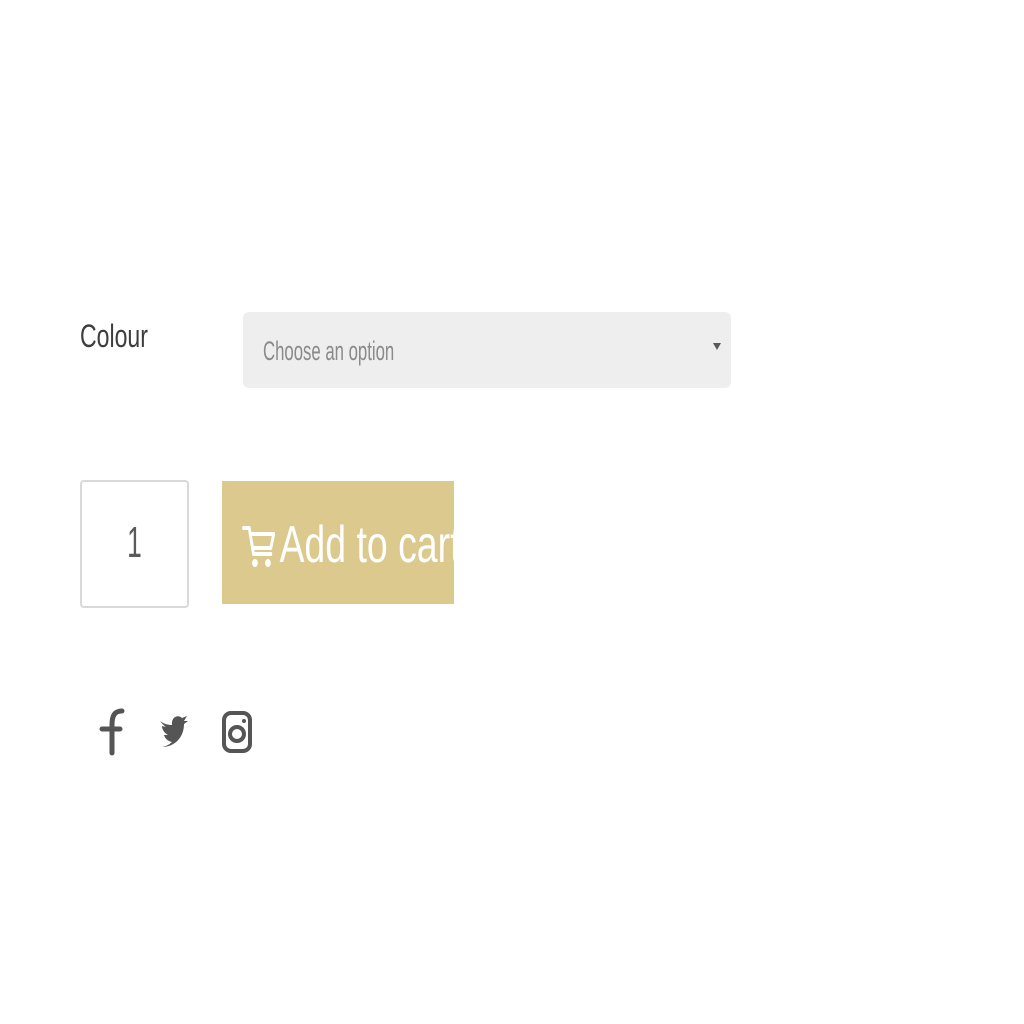 The height and width of the screenshot is (1024, 1024). Describe the element at coordinates (717, 346) in the screenshot. I see `dropdown-arrow-icon` at that location.